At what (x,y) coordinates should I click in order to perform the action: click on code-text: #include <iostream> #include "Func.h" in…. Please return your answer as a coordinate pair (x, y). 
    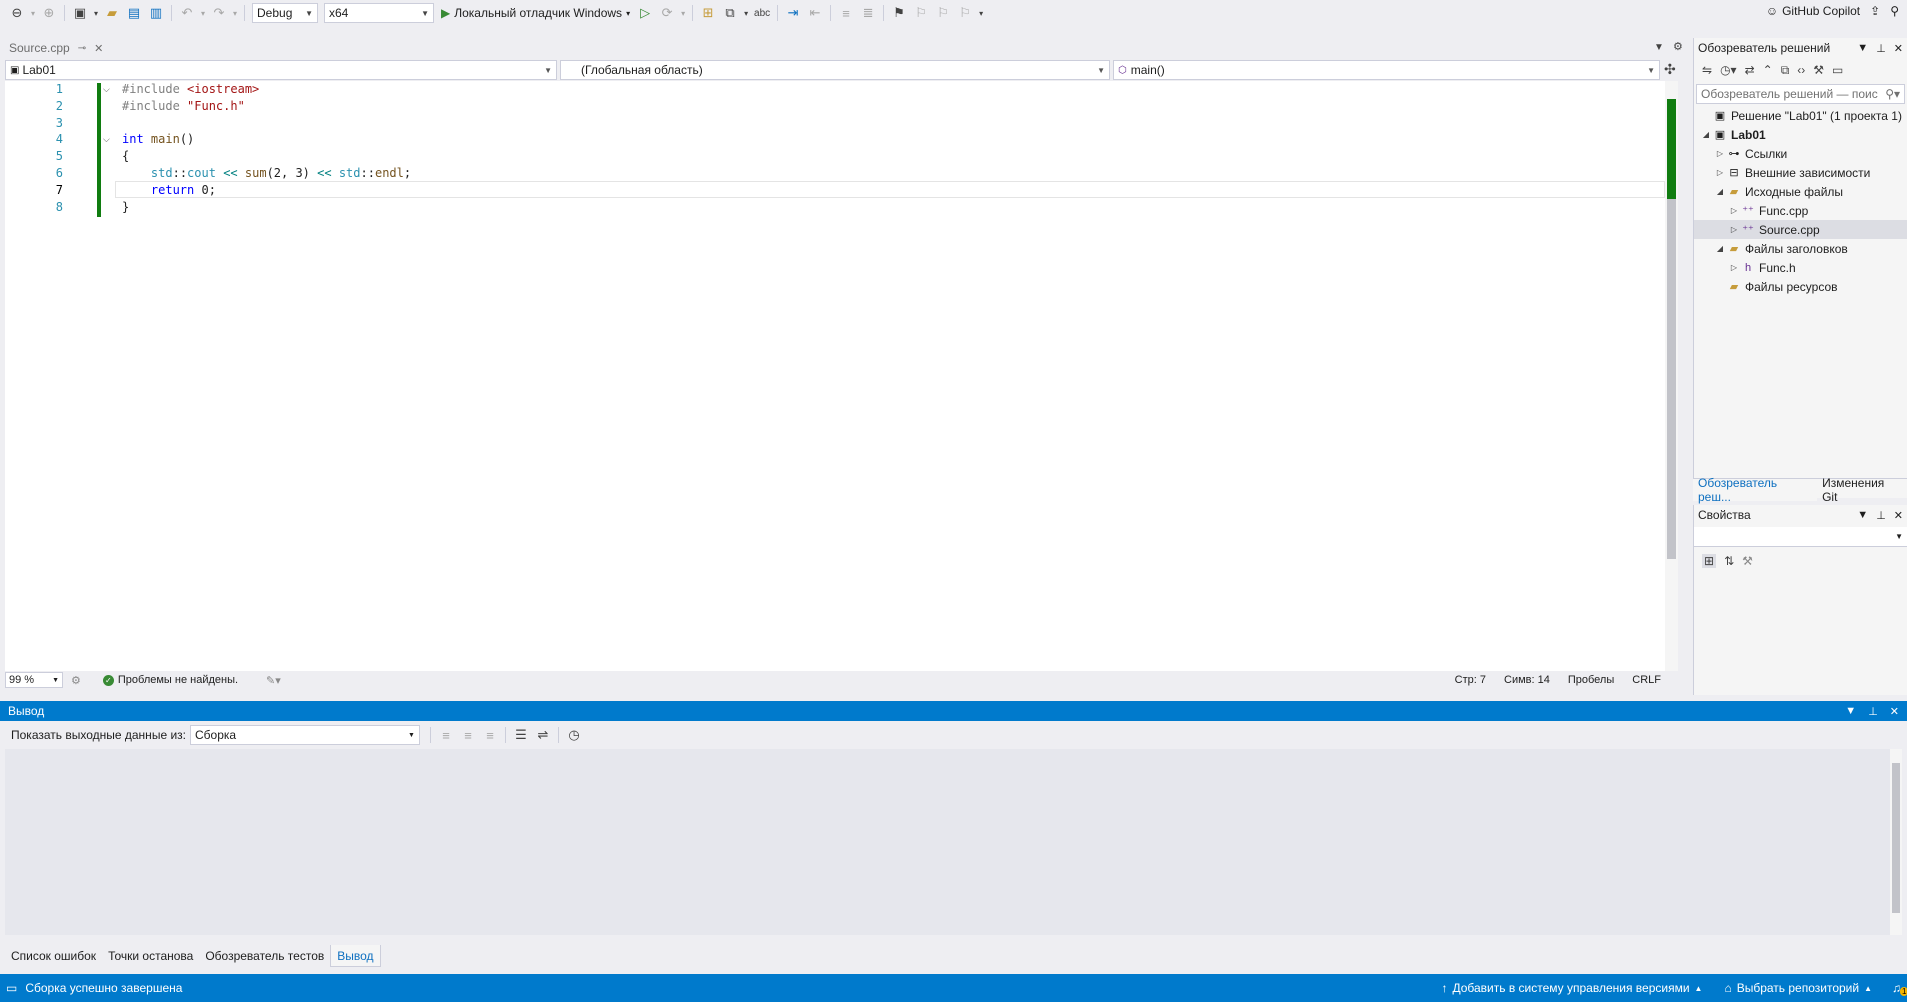
    Looking at the image, I should click on (892, 148).